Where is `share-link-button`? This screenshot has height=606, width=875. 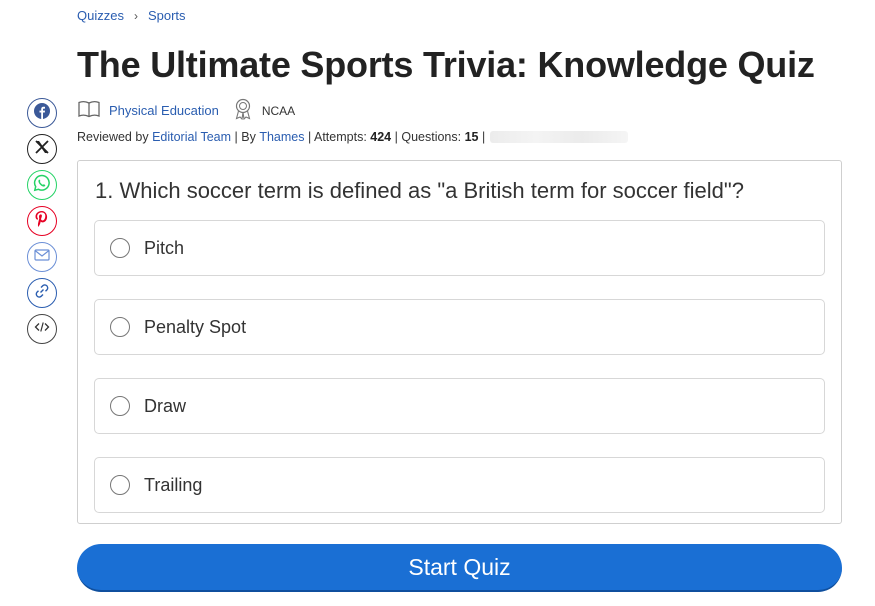 share-link-button is located at coordinates (42, 293).